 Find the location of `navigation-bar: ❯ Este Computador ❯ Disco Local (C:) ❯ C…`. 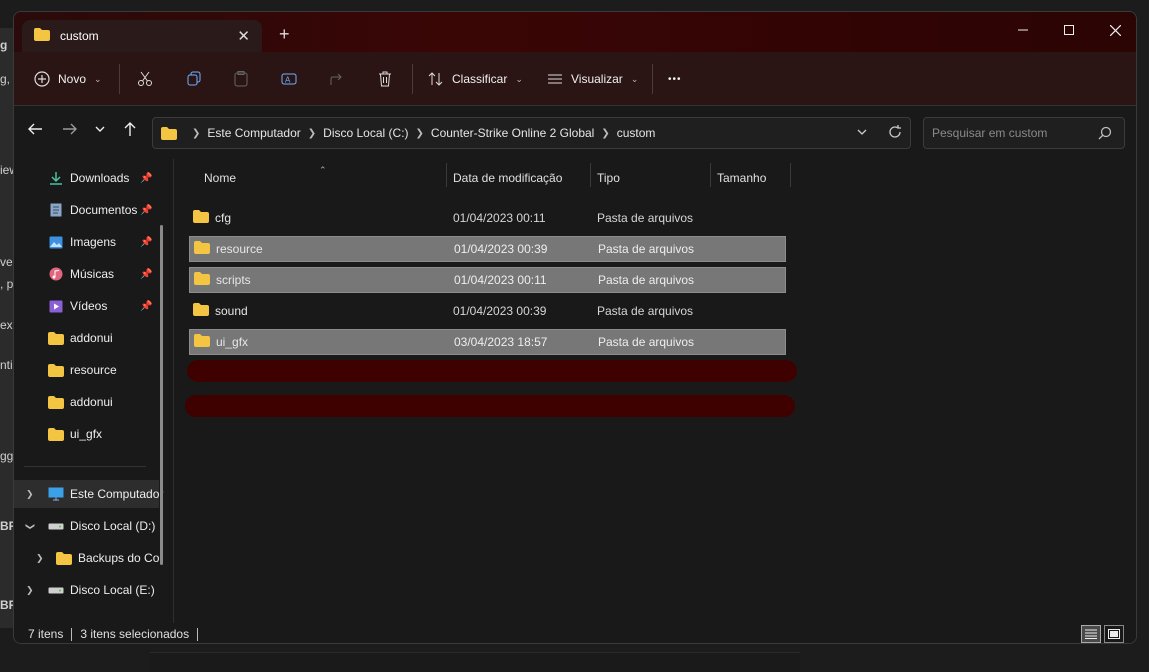

navigation-bar: ❯ Este Computador ❯ Disco Local (C:) ❯ C… is located at coordinates (575, 133).